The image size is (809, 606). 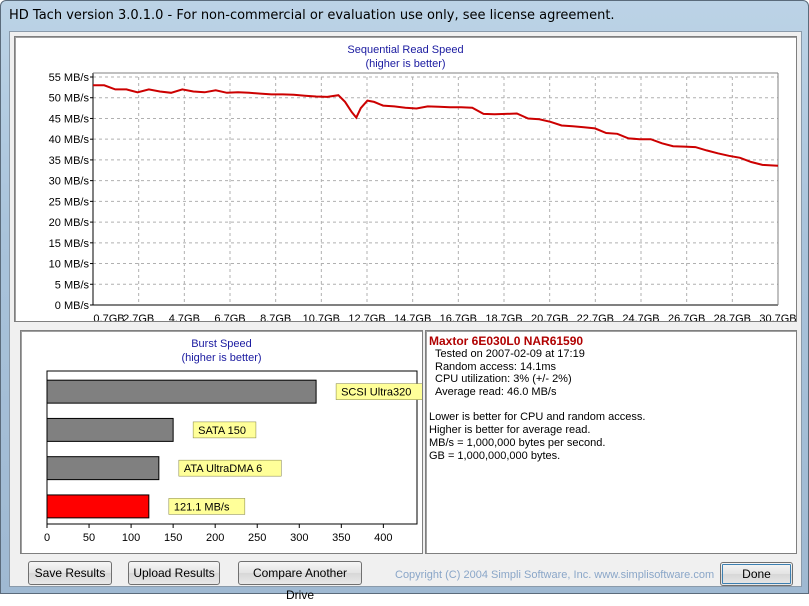 What do you see at coordinates (69, 265) in the screenshot?
I see `y-tick-label: 10 MB/s` at bounding box center [69, 265].